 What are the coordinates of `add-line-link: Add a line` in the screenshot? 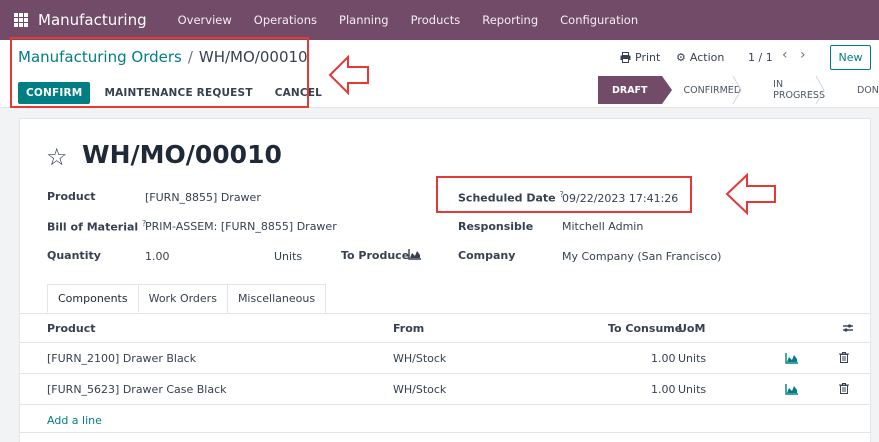 It's located at (74, 420).